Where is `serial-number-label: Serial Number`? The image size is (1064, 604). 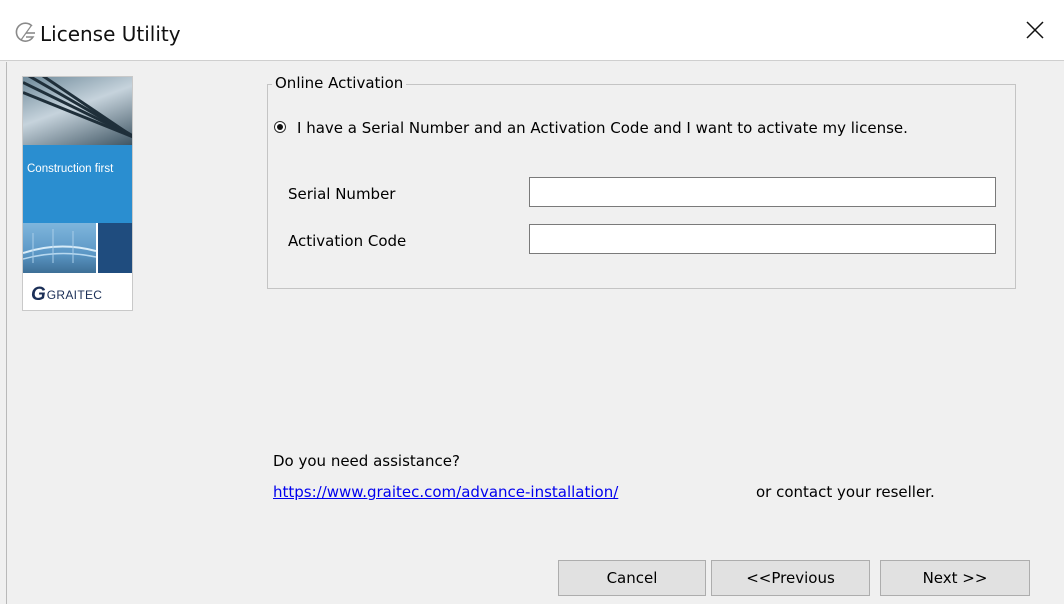
serial-number-label: Serial Number is located at coordinates (342, 194).